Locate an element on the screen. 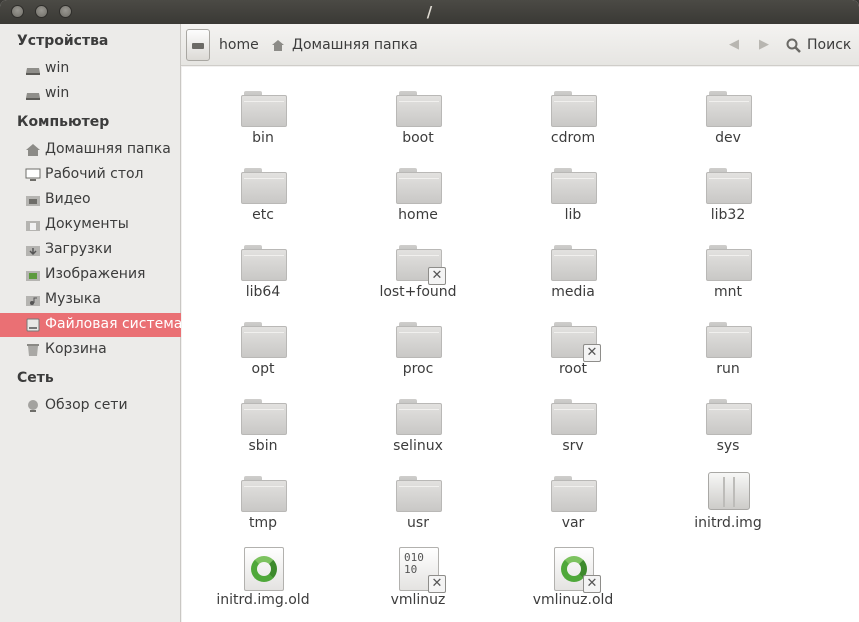 The width and height of the screenshot is (859, 622). file-item-initrd.img.old: initrd.img.old is located at coordinates (263, 574).